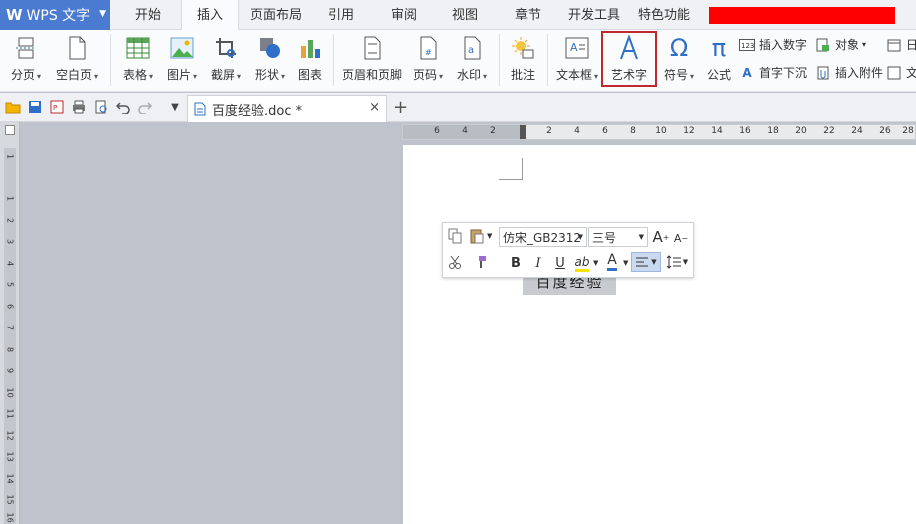 The height and width of the screenshot is (524, 916). I want to click on menu-section: 章节, so click(528, 15).